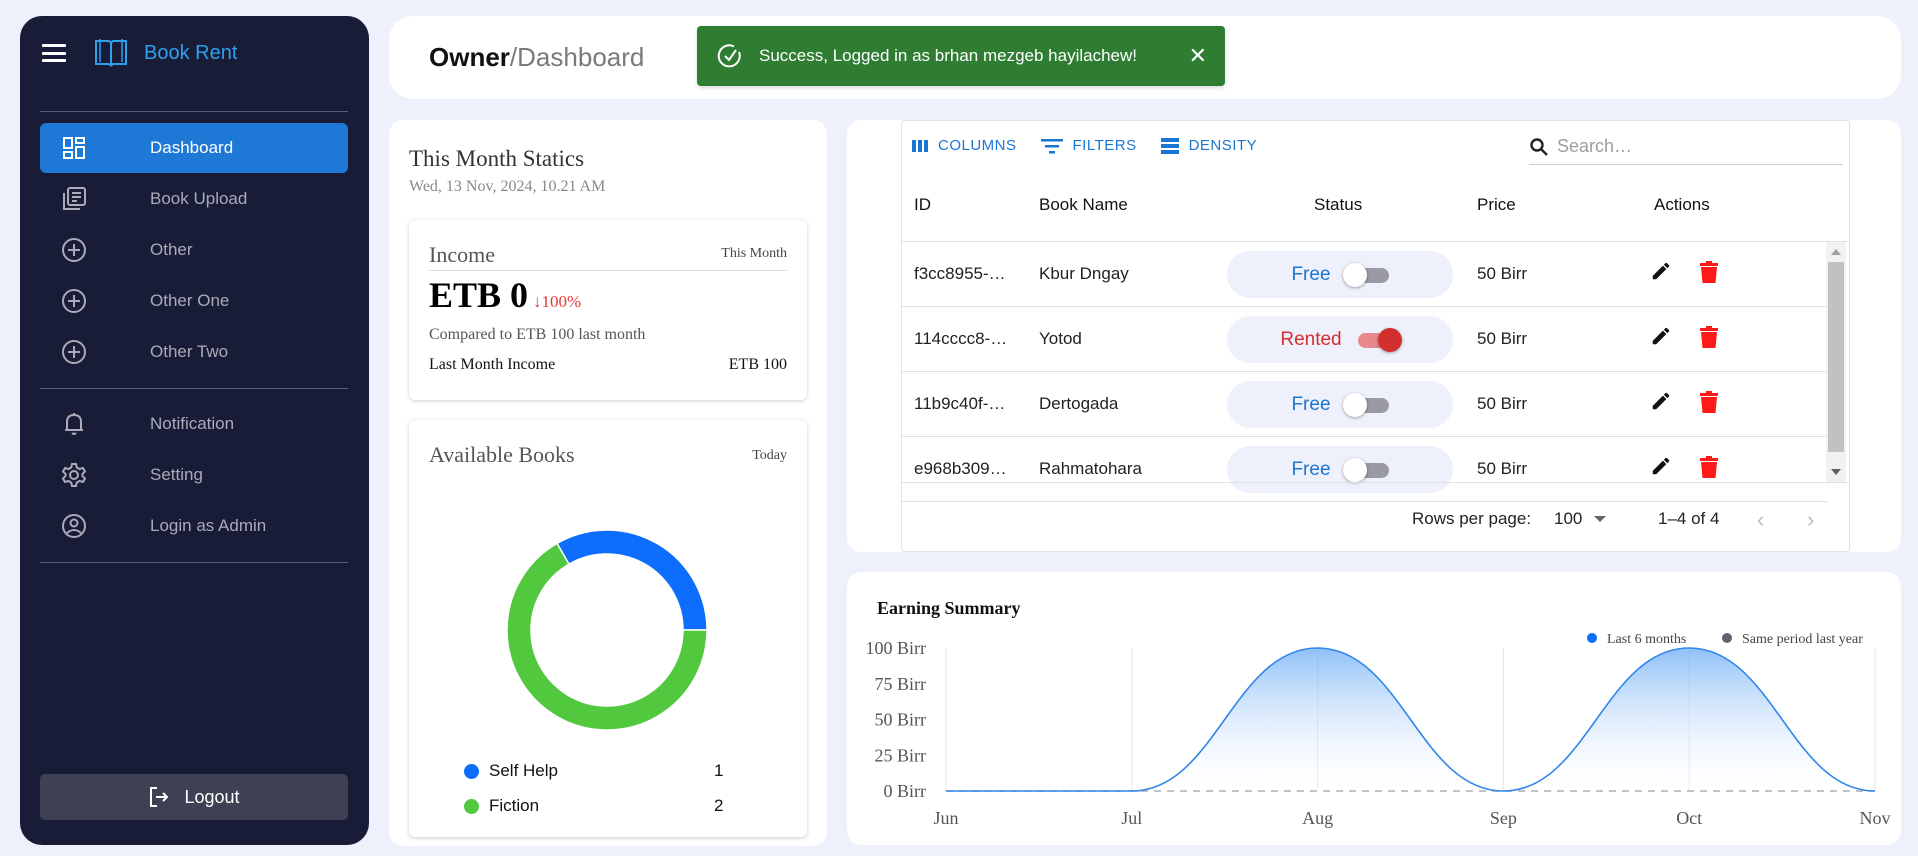  What do you see at coordinates (1503, 818) in the screenshot?
I see `x-tick-label: Sep` at bounding box center [1503, 818].